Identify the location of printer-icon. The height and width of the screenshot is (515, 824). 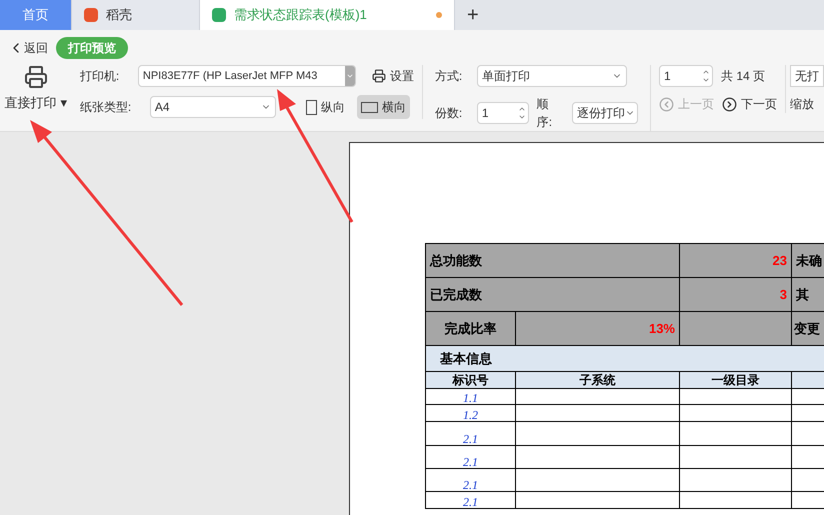
(36, 77).